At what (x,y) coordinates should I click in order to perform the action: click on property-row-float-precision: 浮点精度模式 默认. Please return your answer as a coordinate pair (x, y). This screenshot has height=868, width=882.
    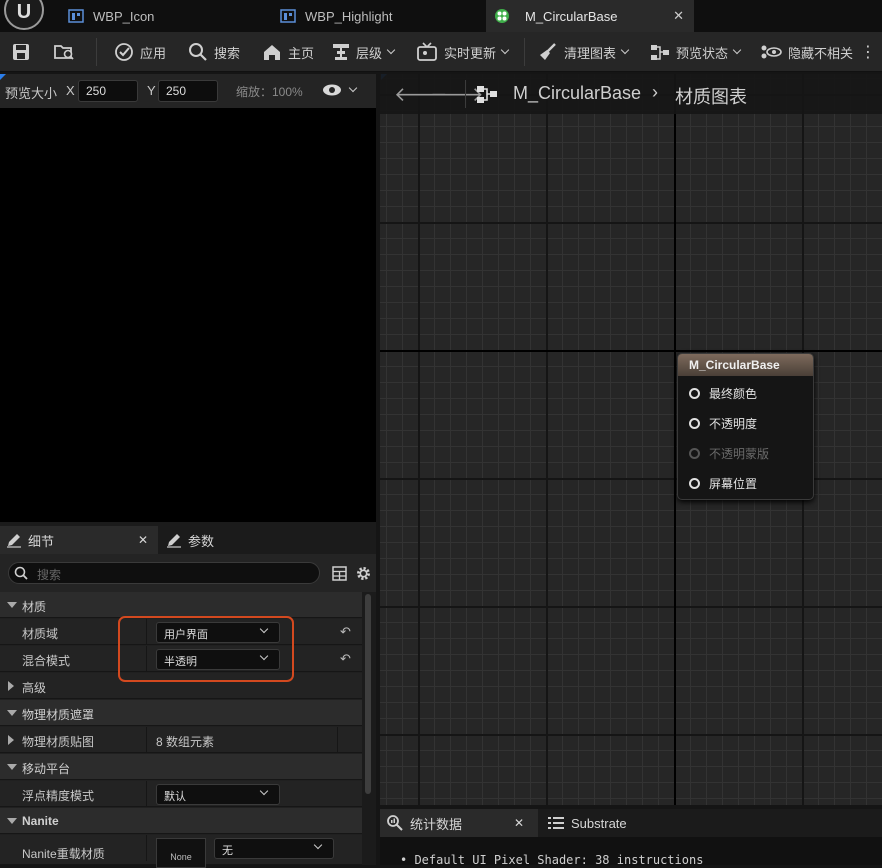
    Looking at the image, I should click on (181, 794).